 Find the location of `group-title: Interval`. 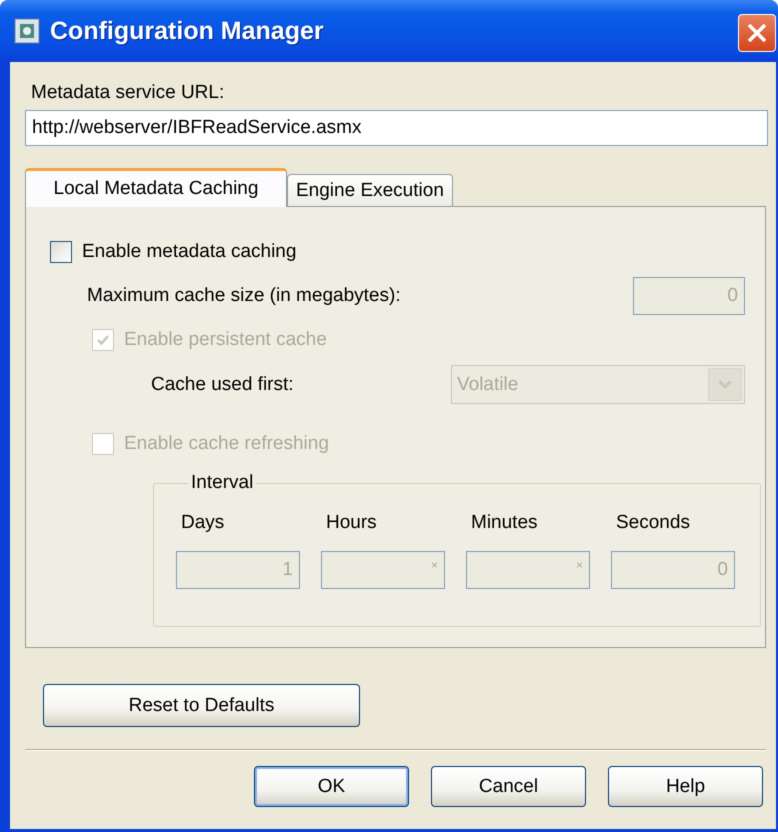

group-title: Interval is located at coordinates (222, 483).